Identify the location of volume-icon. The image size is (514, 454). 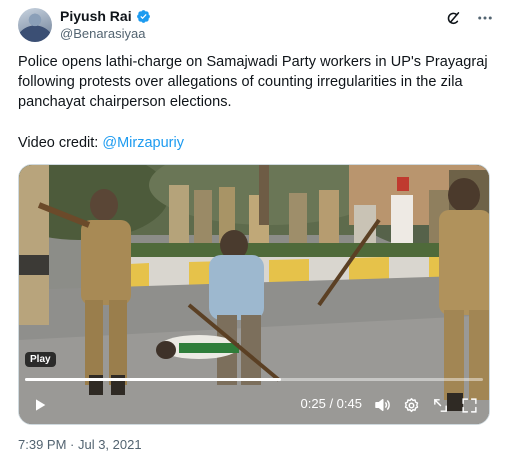
(382, 405).